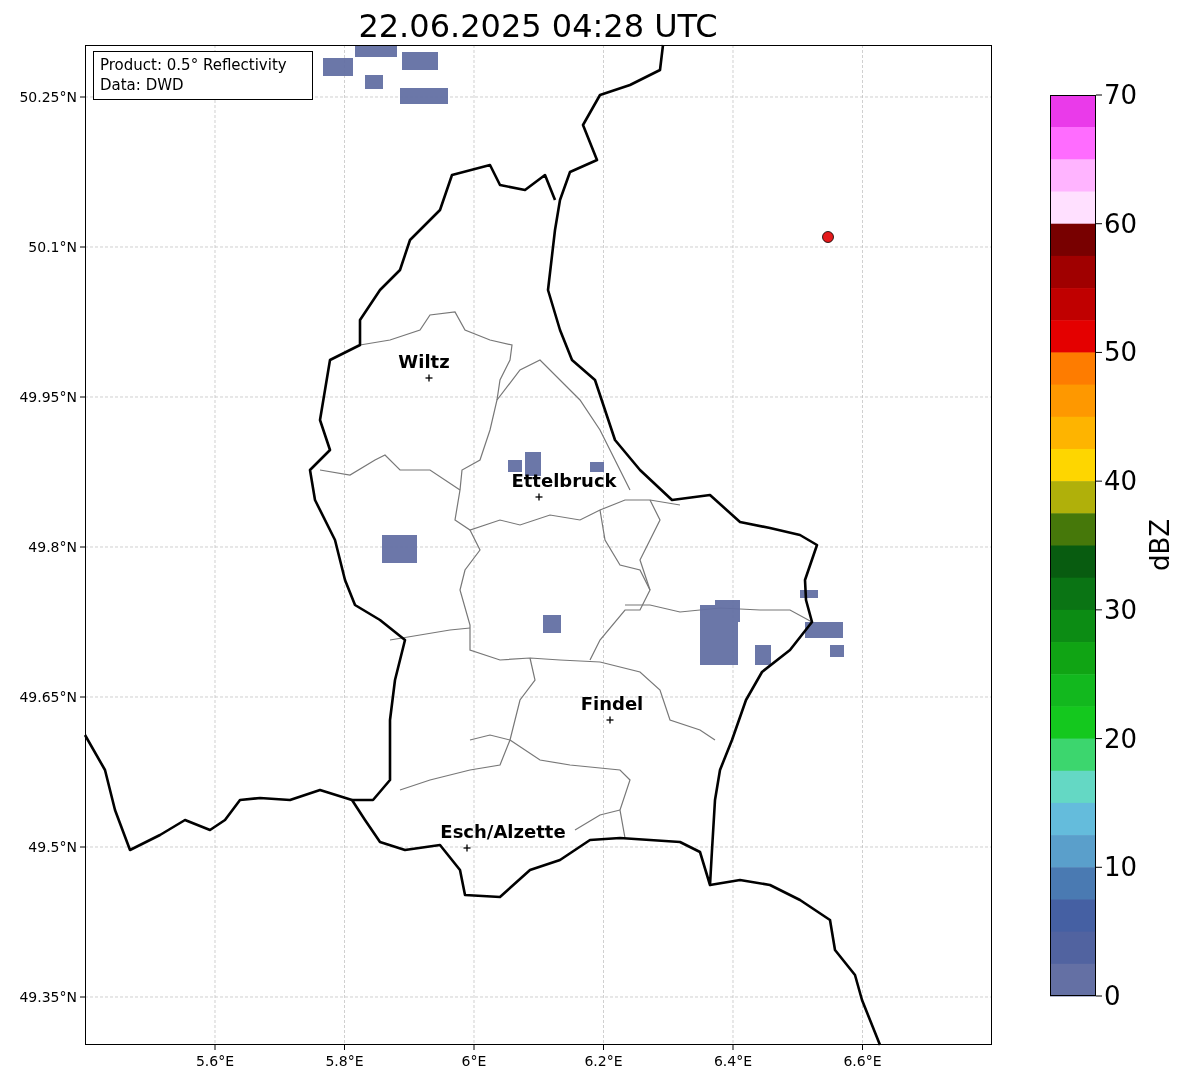  What do you see at coordinates (564, 480) in the screenshot?
I see `city-label: Ettelbruck` at bounding box center [564, 480].